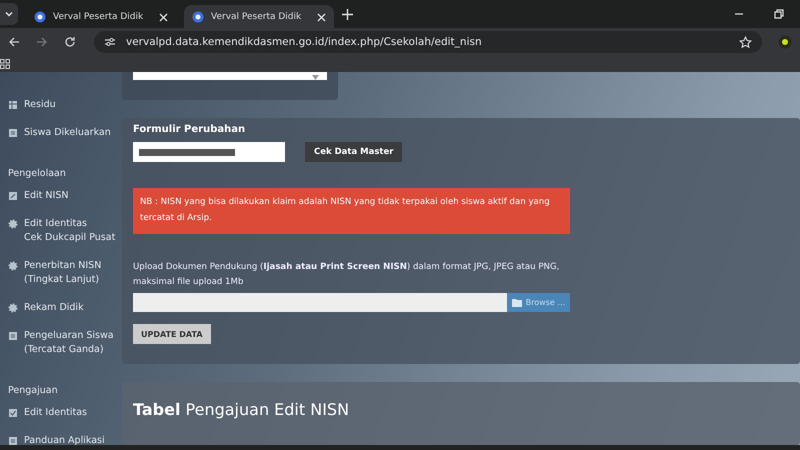 The image size is (800, 450). Describe the element at coordinates (320, 302) in the screenshot. I see `file-path-field` at that location.